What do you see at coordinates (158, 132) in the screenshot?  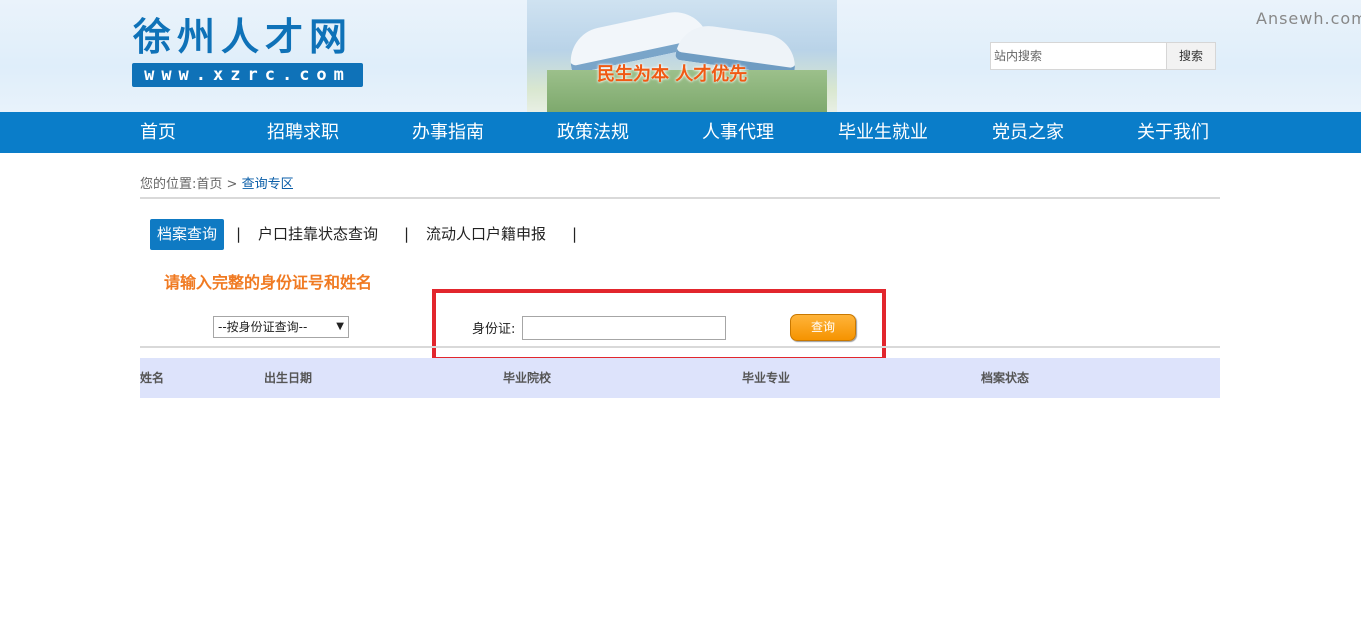 I see `nav-item-home: 首页` at bounding box center [158, 132].